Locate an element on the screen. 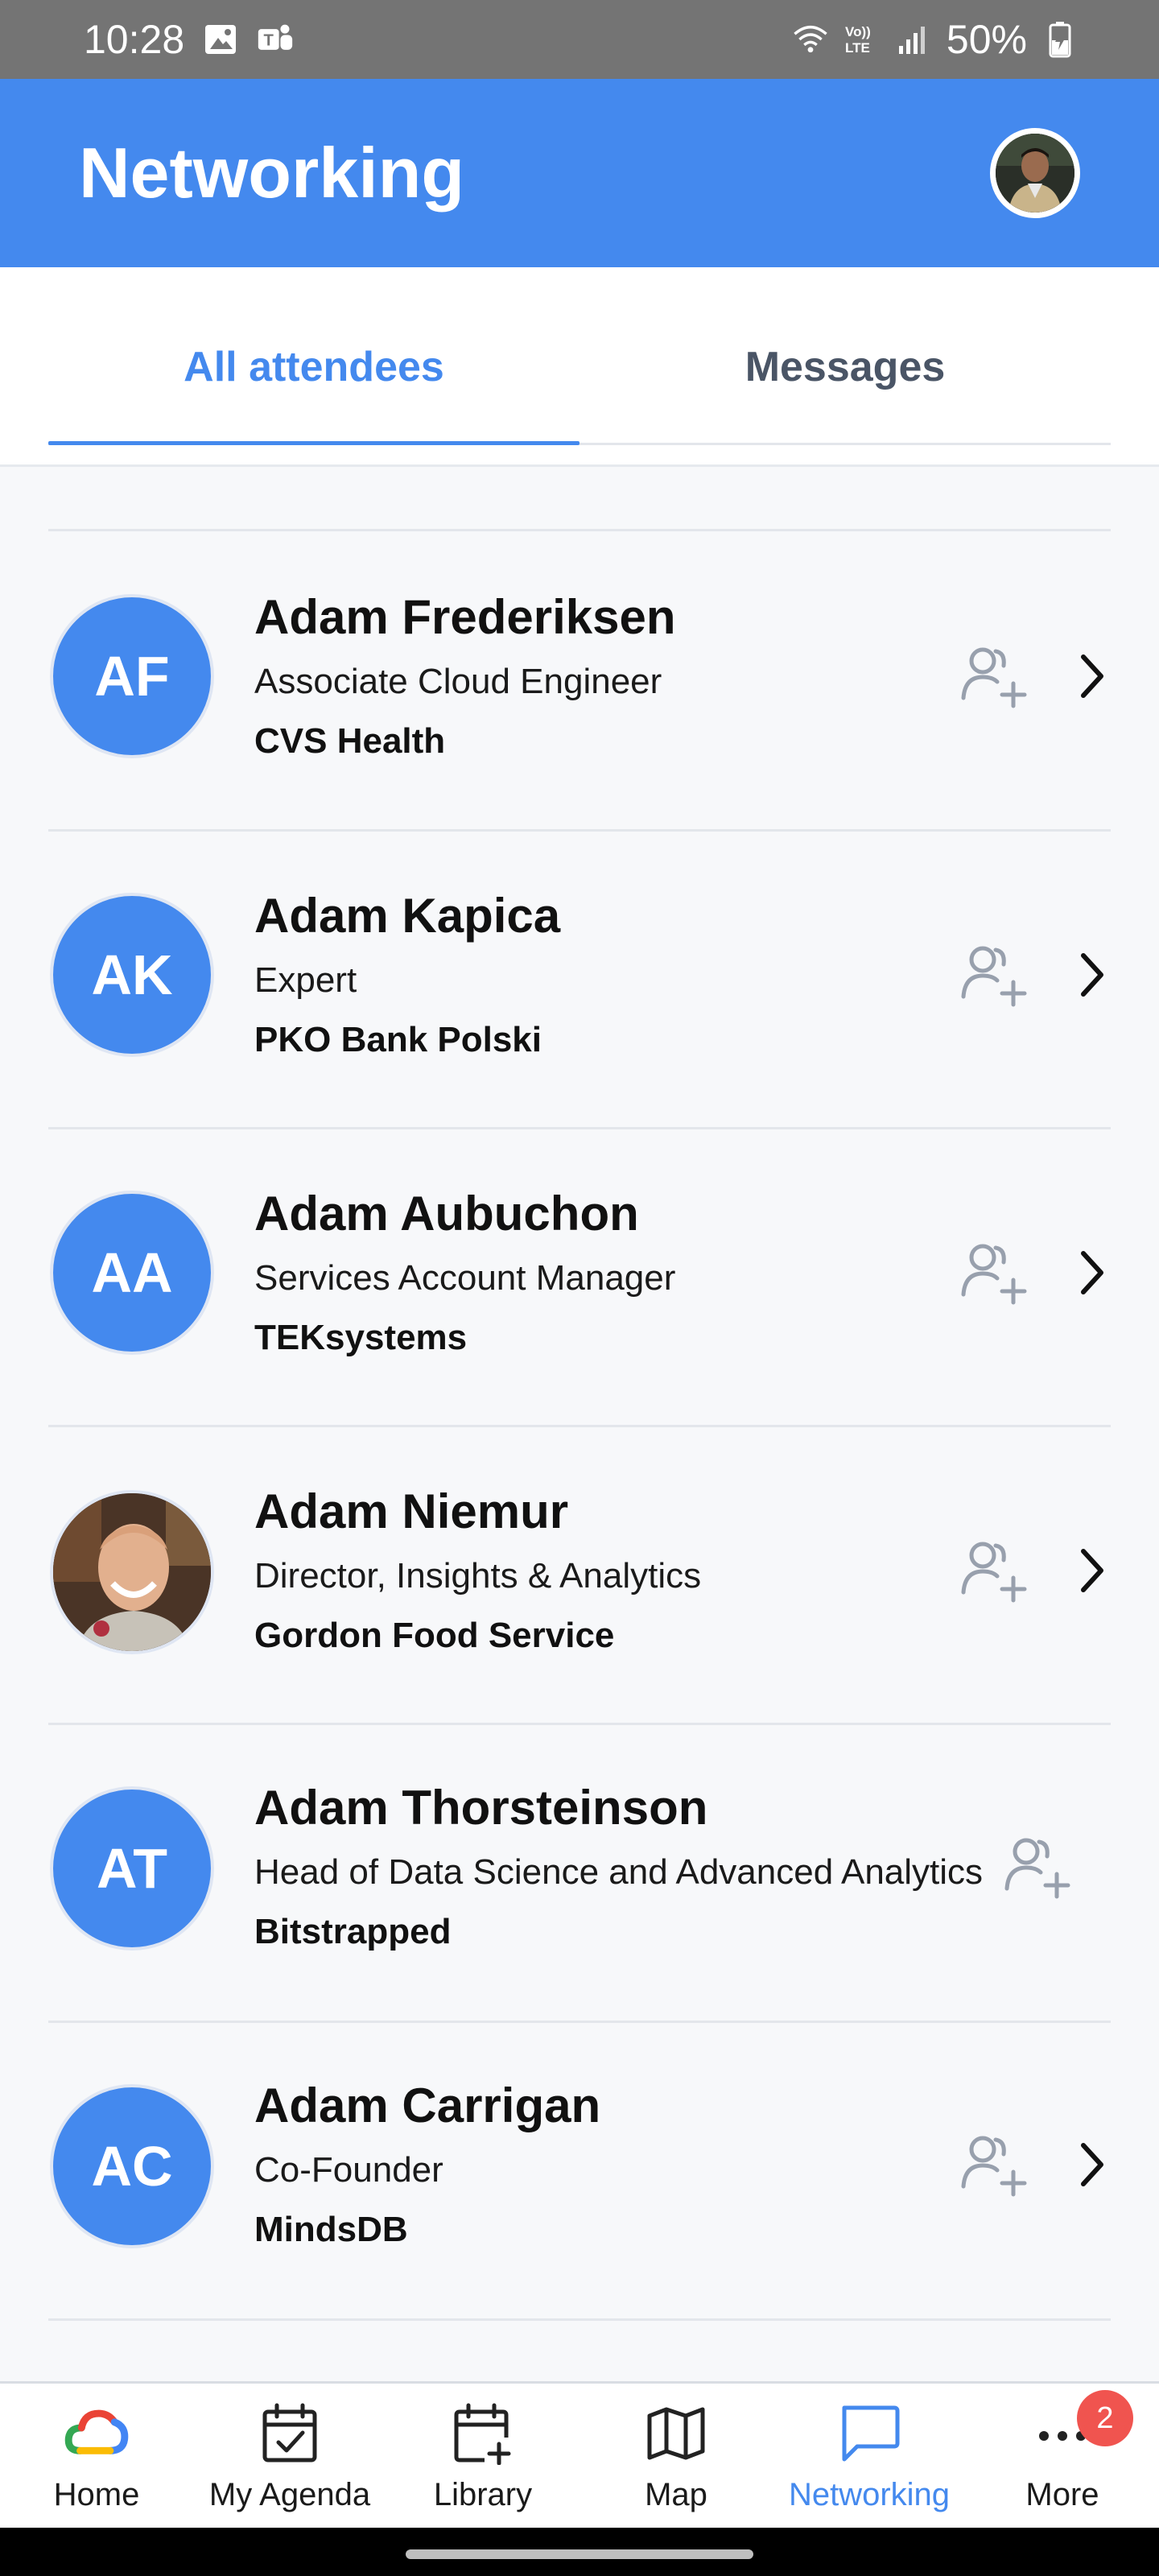  avatar: AC is located at coordinates (132, 2166).